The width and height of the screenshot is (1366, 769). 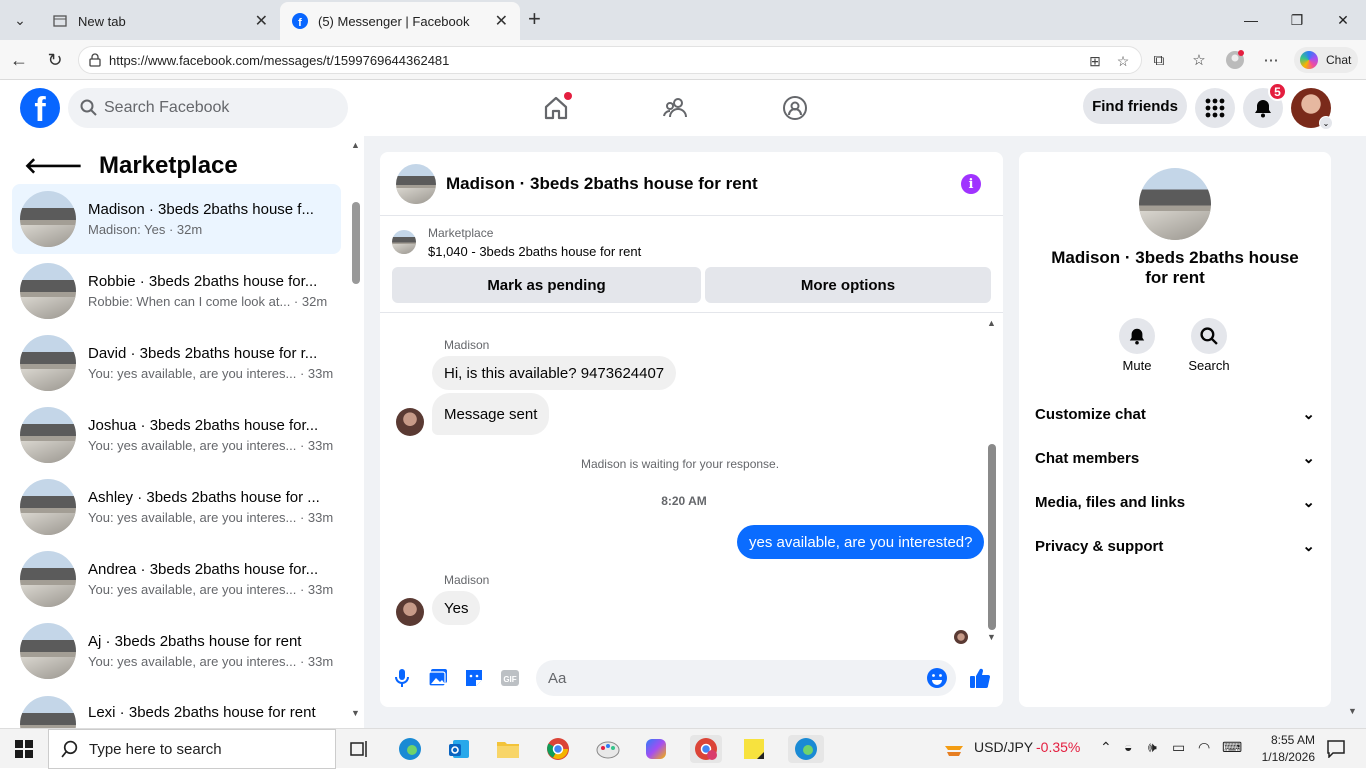 What do you see at coordinates (356, 243) in the screenshot?
I see `conversation-list-scrollbar` at bounding box center [356, 243].